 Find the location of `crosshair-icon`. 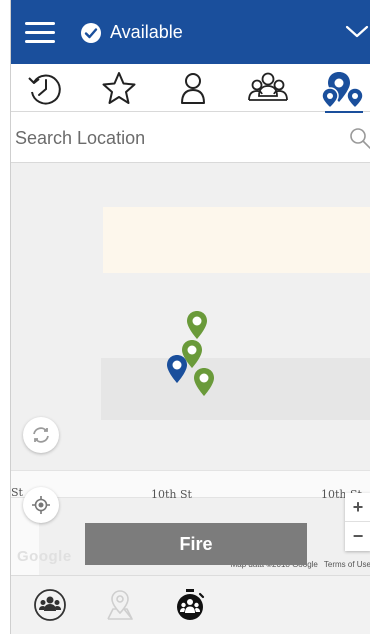

crosshair-icon is located at coordinates (41, 505).